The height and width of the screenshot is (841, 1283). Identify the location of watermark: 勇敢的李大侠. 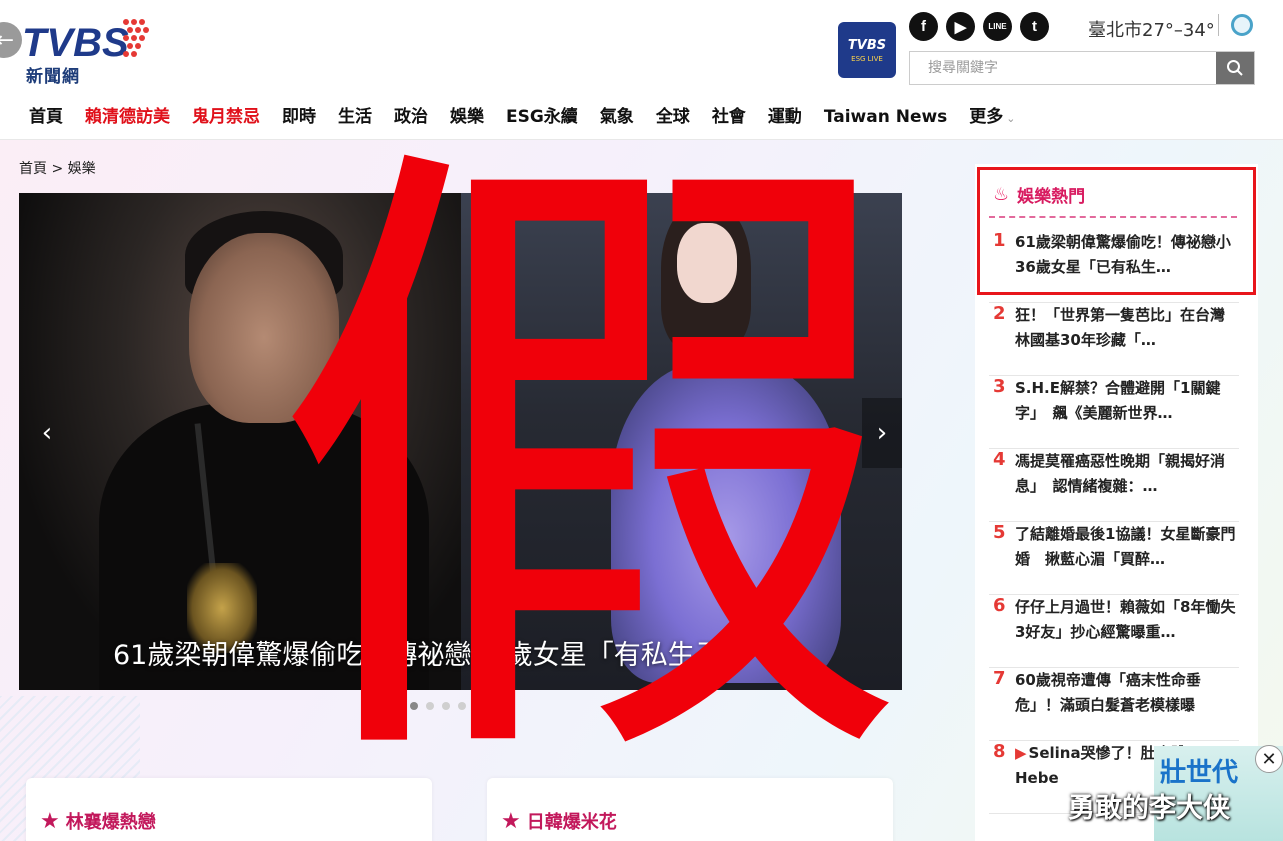
(1149, 808).